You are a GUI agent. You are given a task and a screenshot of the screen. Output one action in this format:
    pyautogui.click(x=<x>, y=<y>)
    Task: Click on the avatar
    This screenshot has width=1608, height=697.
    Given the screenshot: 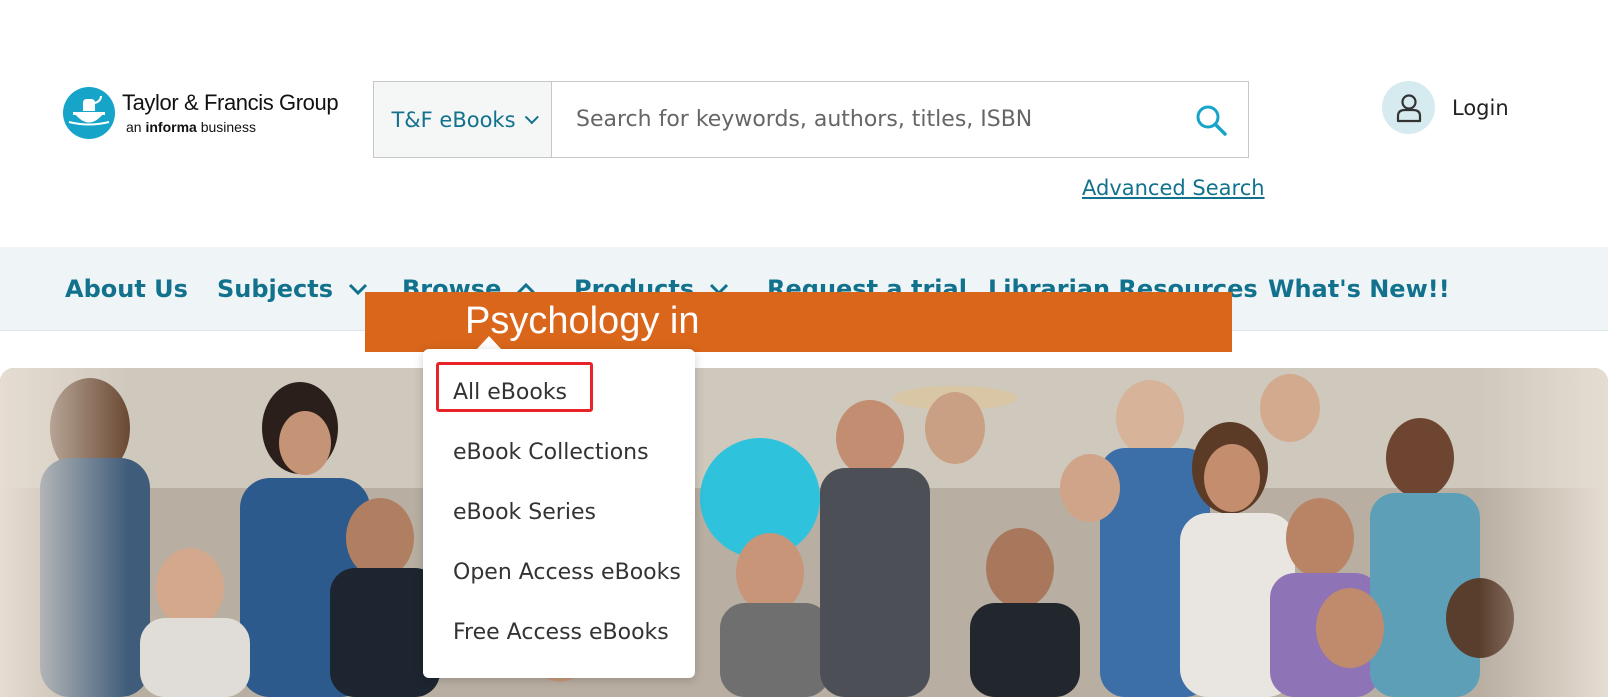 What is the action you would take?
    pyautogui.click(x=1408, y=107)
    